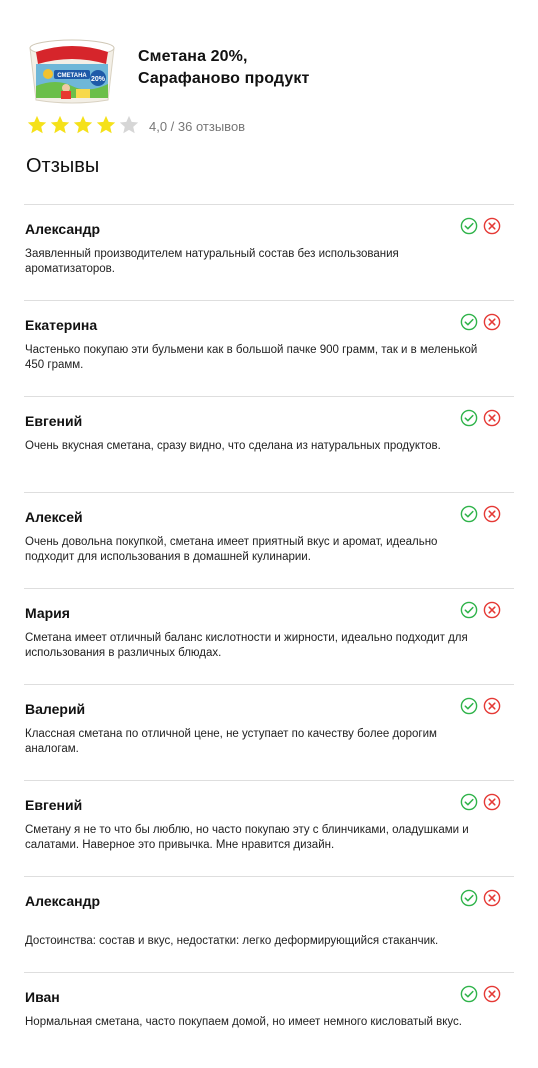  I want to click on rating-stars, so click(84, 126).